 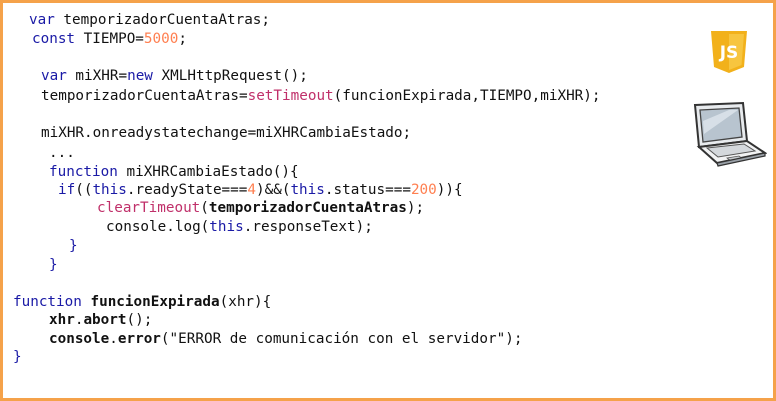 I want to click on code-token: new, so click(x=140, y=76).